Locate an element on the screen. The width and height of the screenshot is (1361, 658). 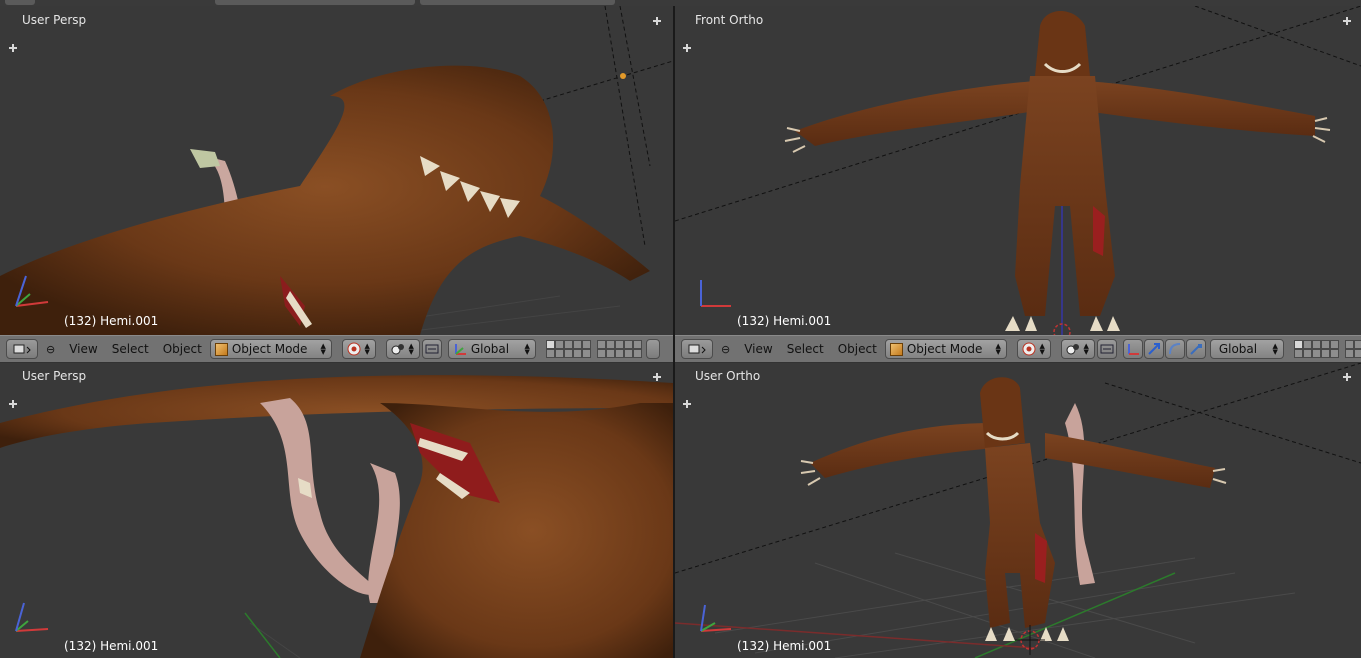
rotate-manipulator-button is located at coordinates (1174, 349).